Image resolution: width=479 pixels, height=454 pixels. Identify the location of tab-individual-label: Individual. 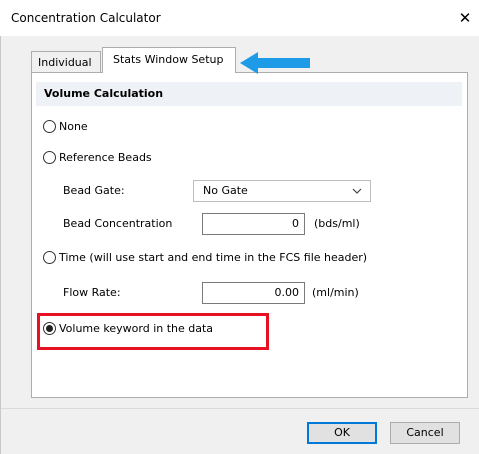
(65, 62).